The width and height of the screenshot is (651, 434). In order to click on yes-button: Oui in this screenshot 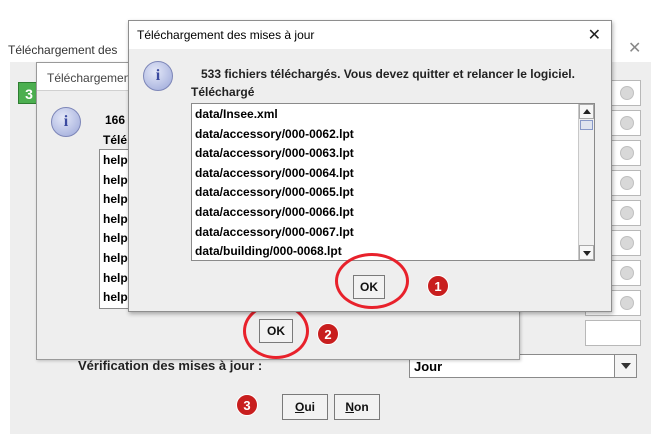, I will do `click(305, 407)`.